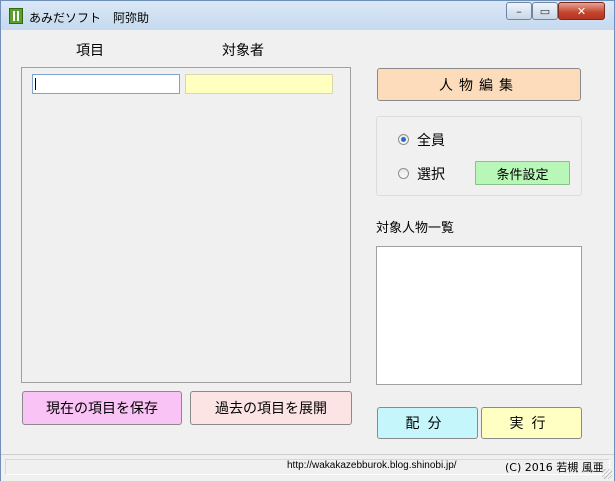 The height and width of the screenshot is (481, 615). I want to click on condition-setting-button: 条件設定, so click(522, 173).